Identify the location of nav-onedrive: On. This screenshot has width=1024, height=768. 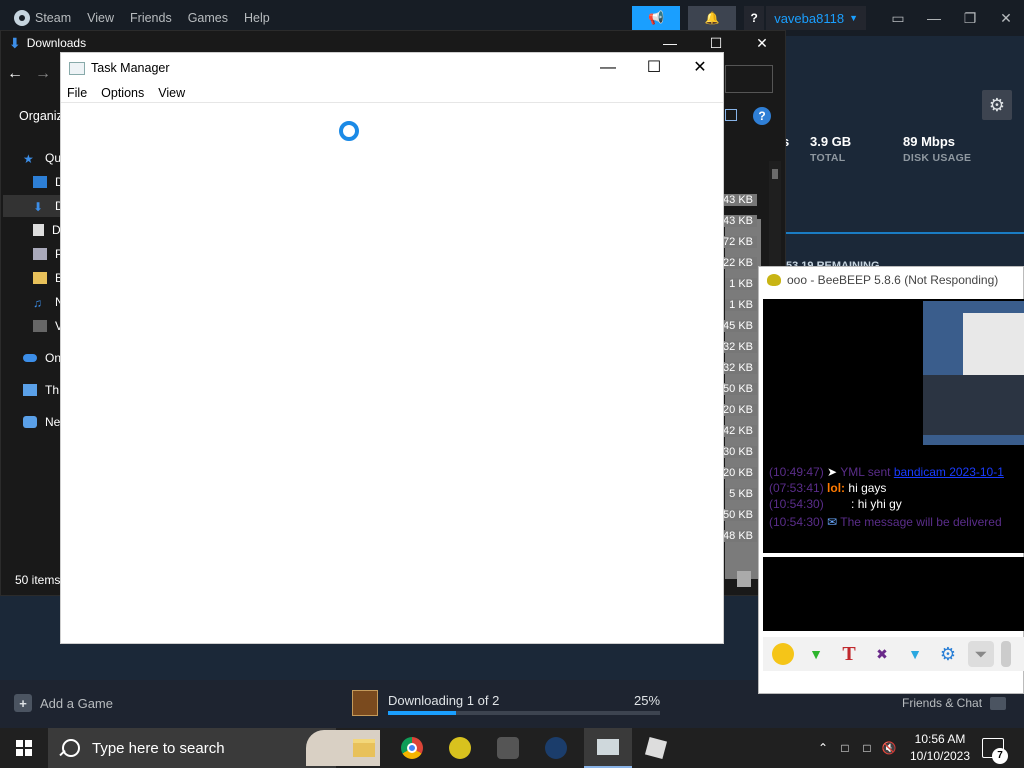
(42, 358).